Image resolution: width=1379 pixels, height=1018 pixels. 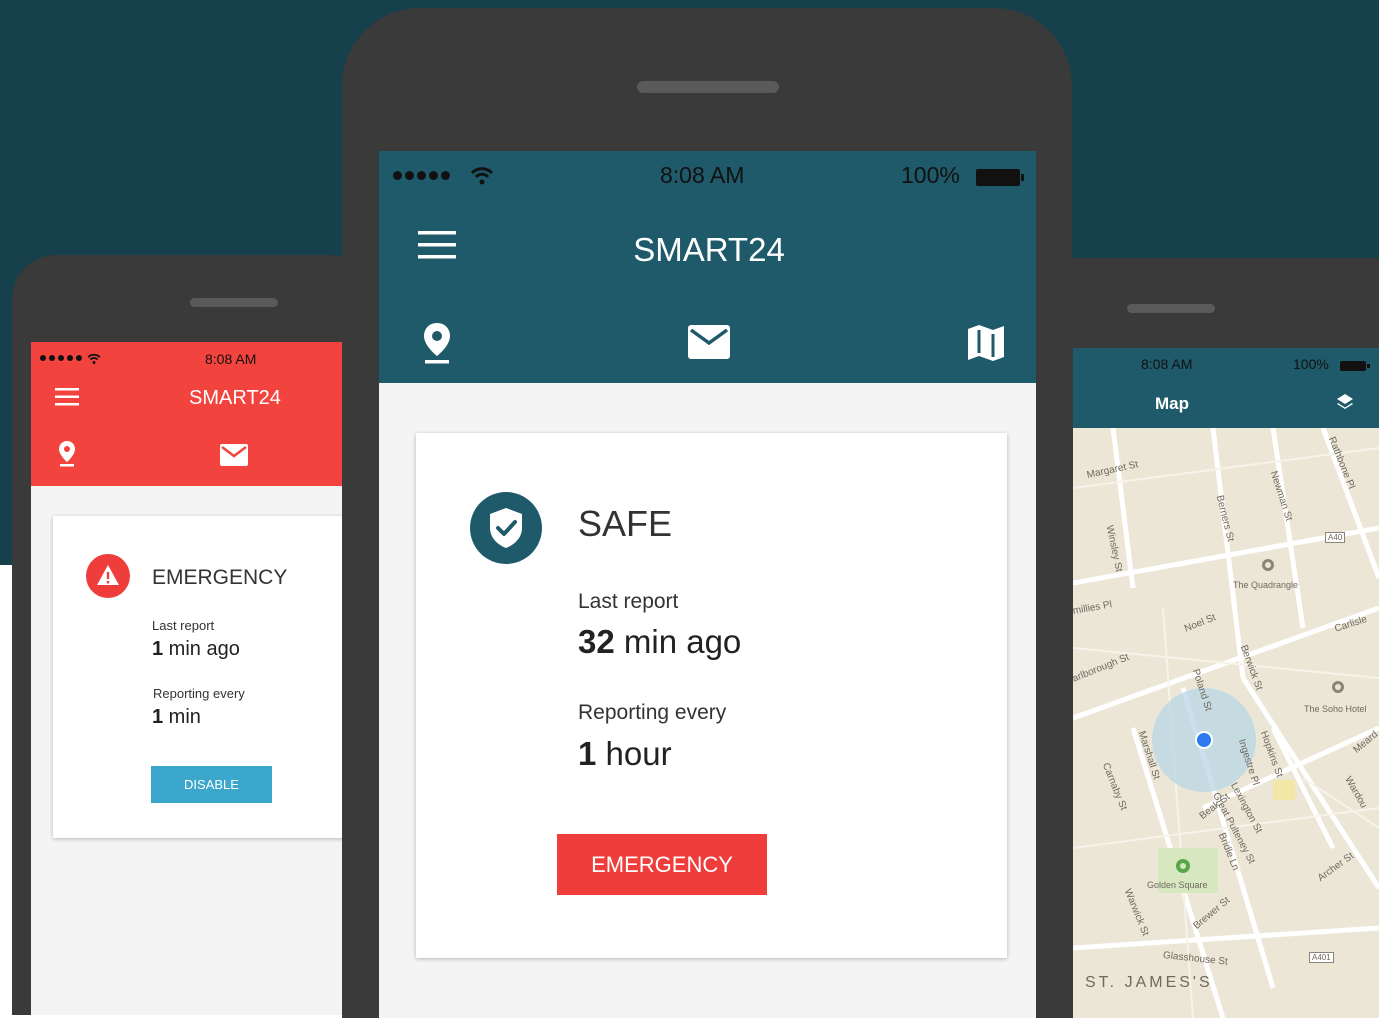 I want to click on hotel-marker-icon, so click(x=1338, y=687).